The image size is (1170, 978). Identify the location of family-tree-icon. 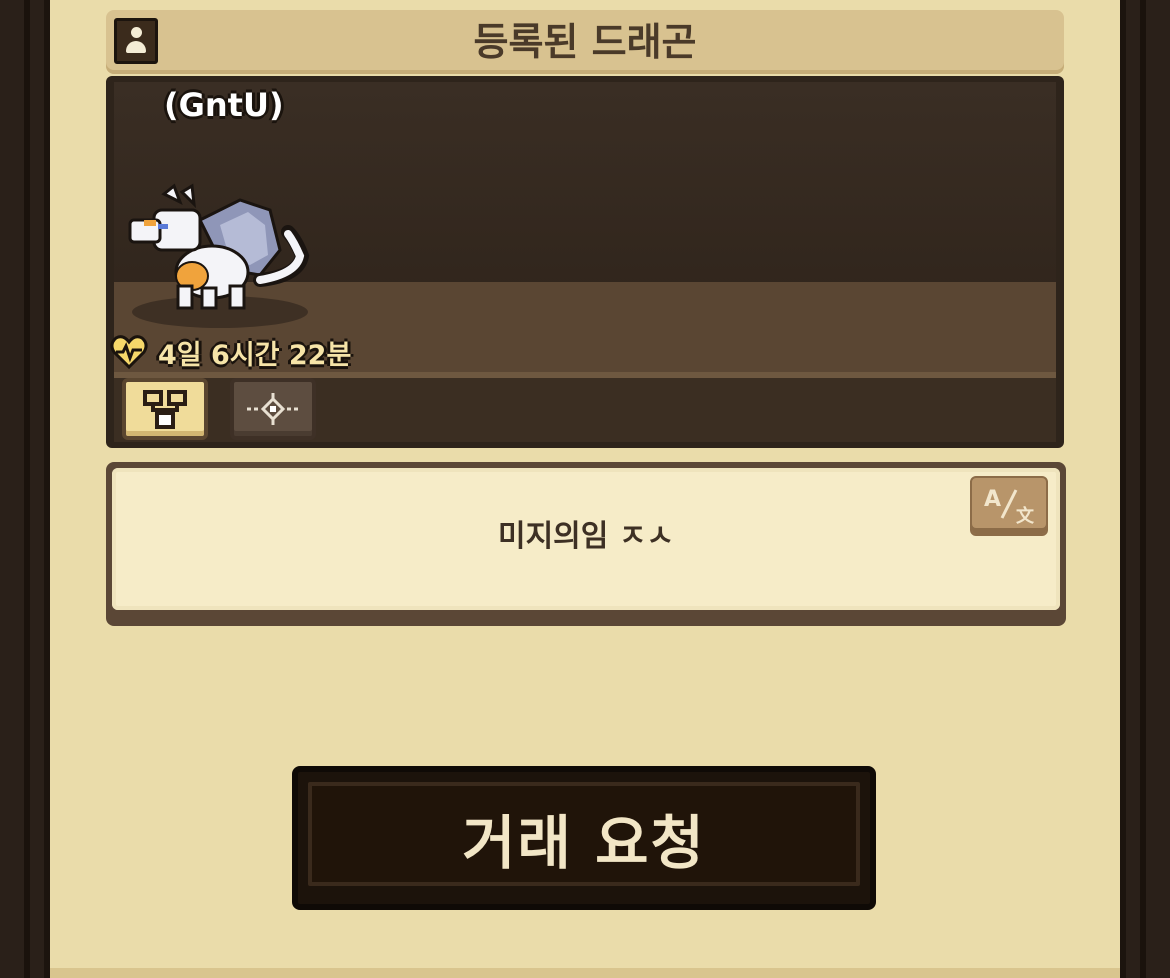
(165, 409).